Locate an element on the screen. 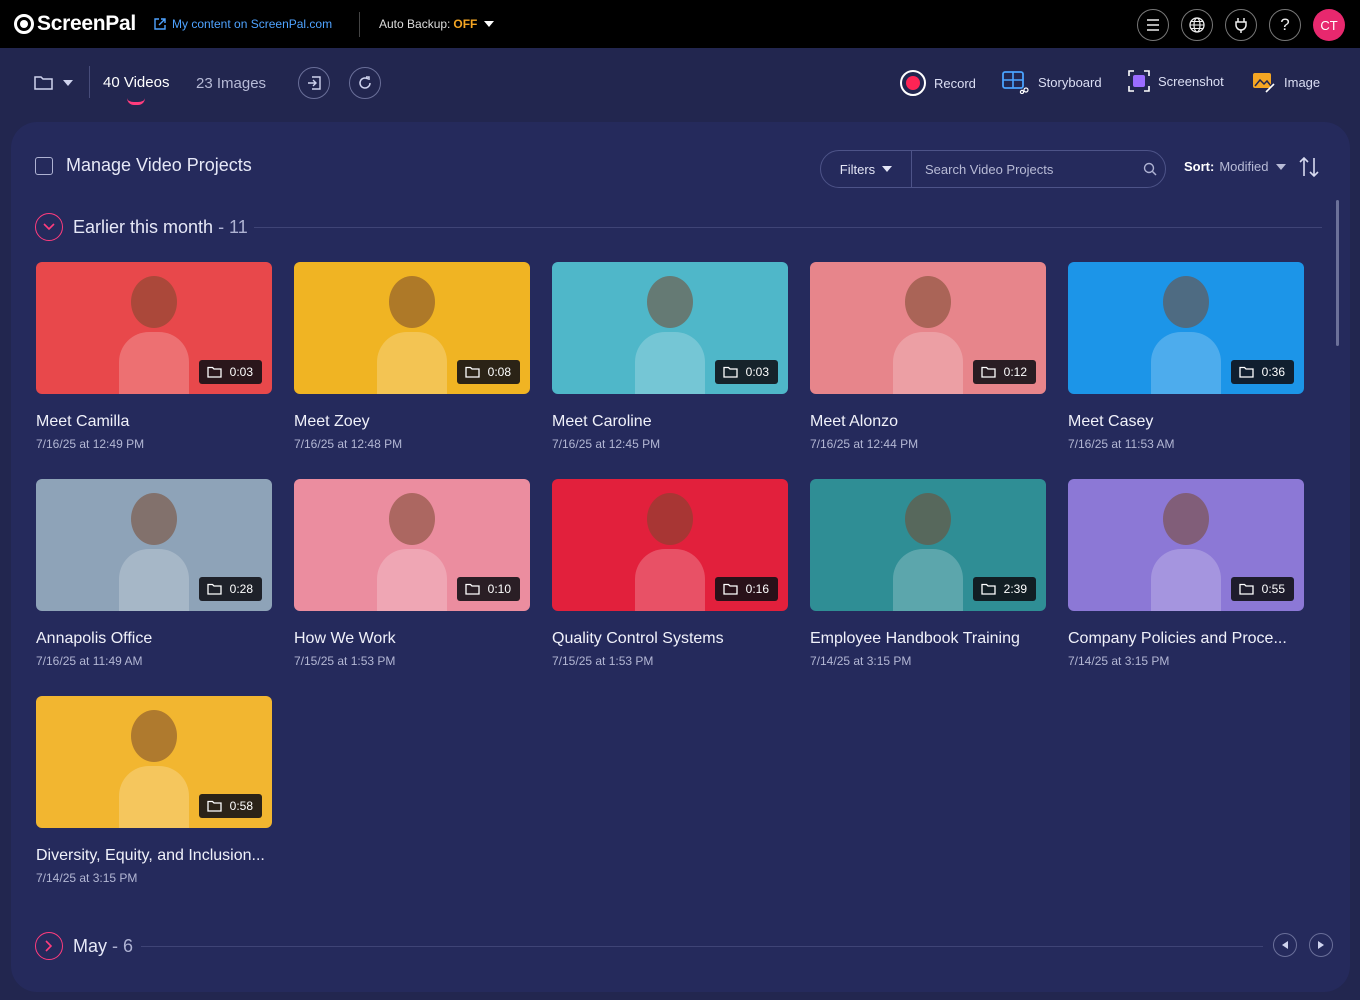 This screenshot has height=1000, width=1360. video-thumbnail: 0:55 is located at coordinates (1186, 545).